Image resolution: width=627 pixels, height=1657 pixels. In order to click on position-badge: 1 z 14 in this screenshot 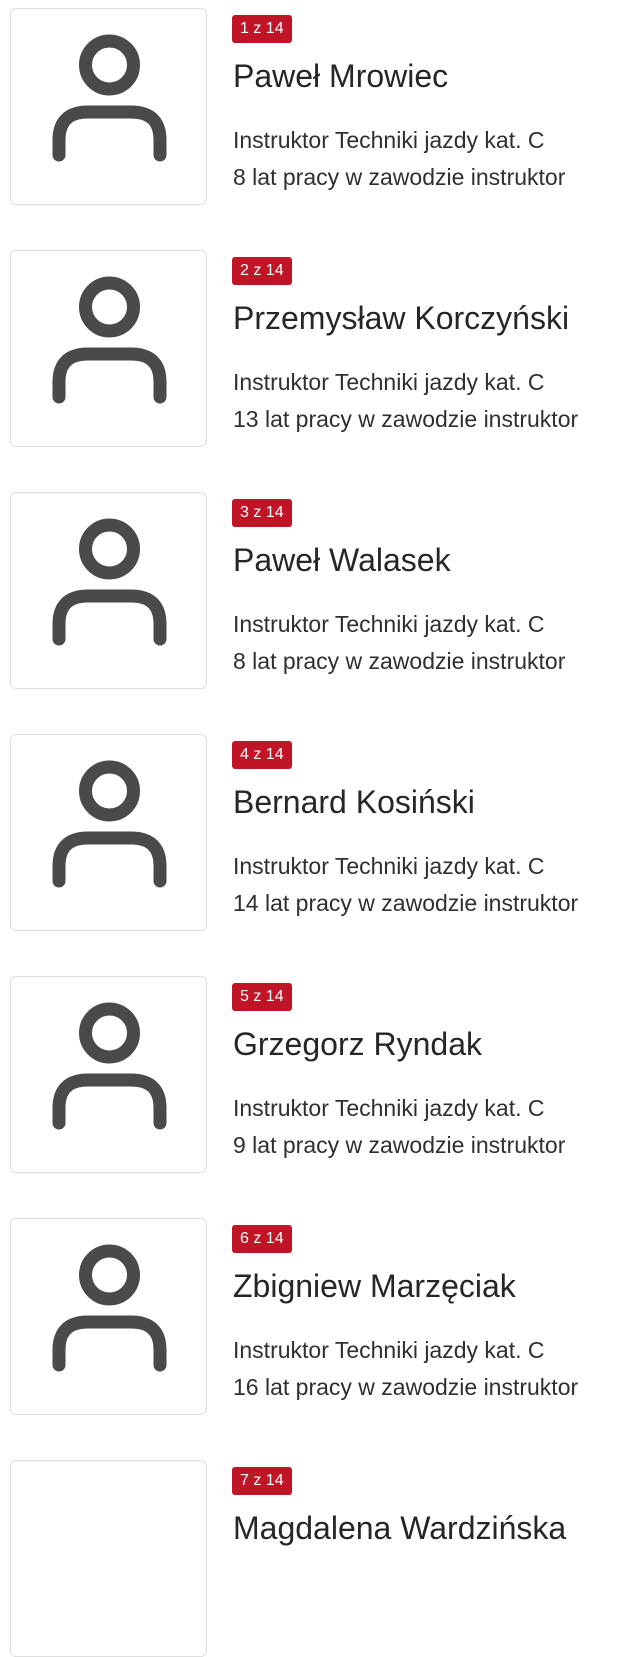, I will do `click(262, 29)`.